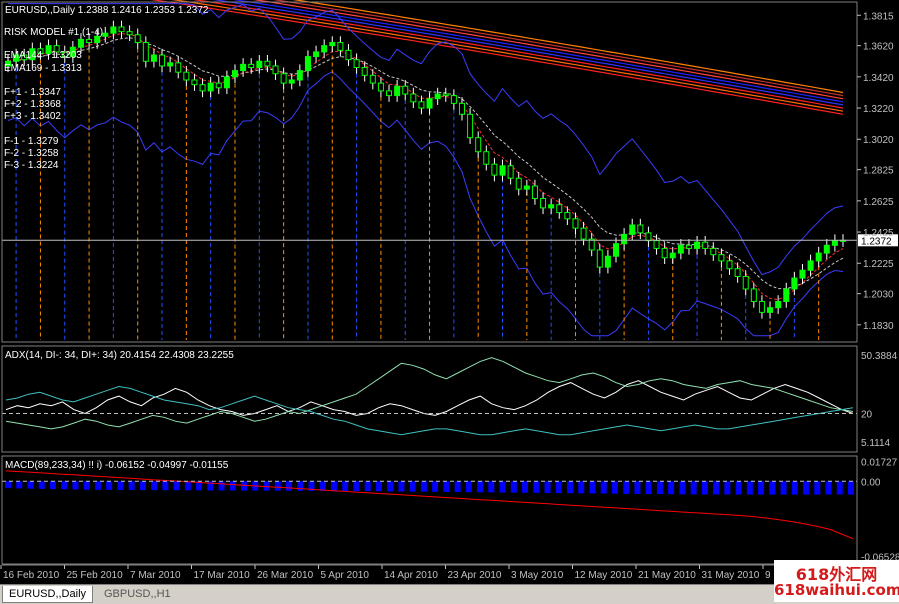 This screenshot has width=899, height=604. Describe the element at coordinates (878, 47) in the screenshot. I see `price-tick-label: 1.3620` at that location.